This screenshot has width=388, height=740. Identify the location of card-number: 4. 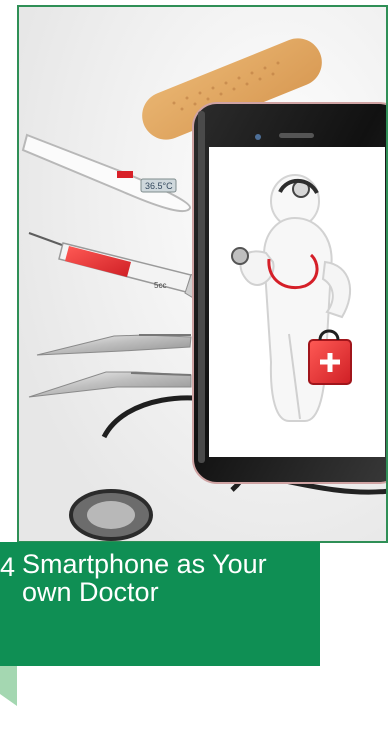
(8, 567).